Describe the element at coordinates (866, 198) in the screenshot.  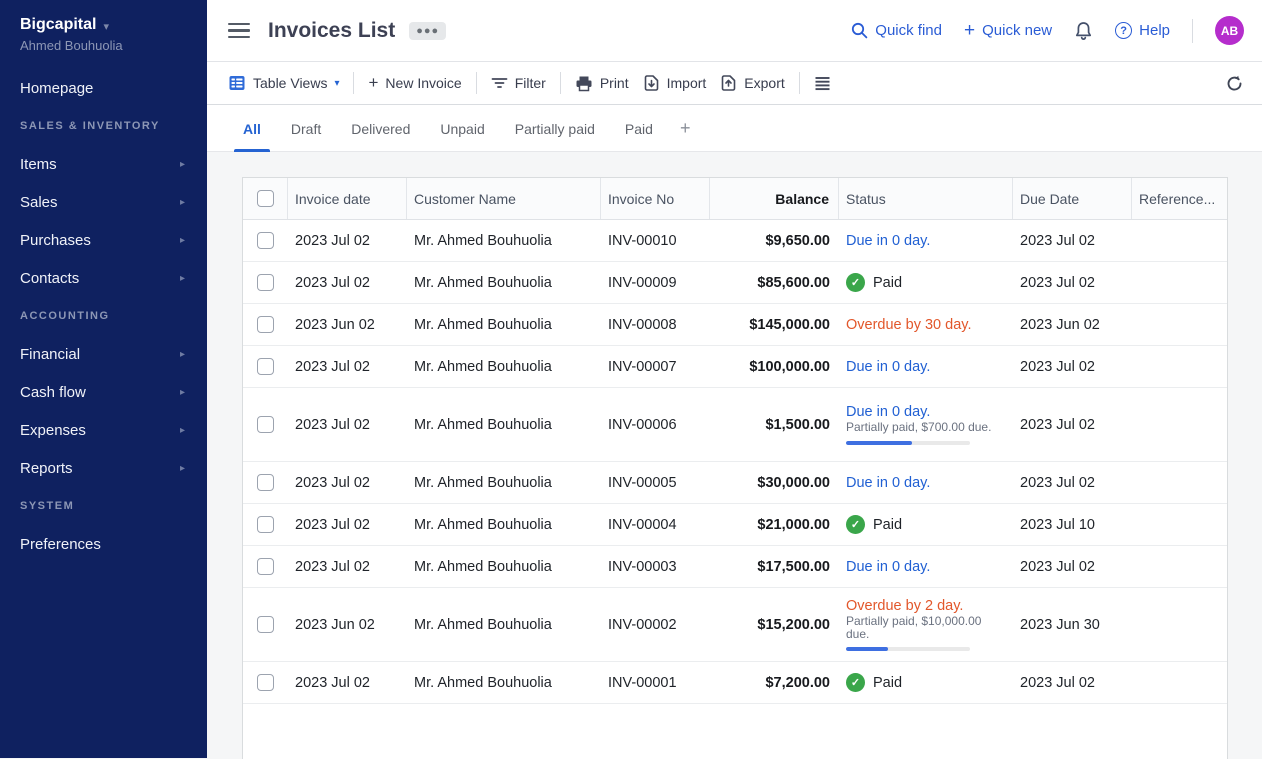
I see `column-header-label: Status` at that location.